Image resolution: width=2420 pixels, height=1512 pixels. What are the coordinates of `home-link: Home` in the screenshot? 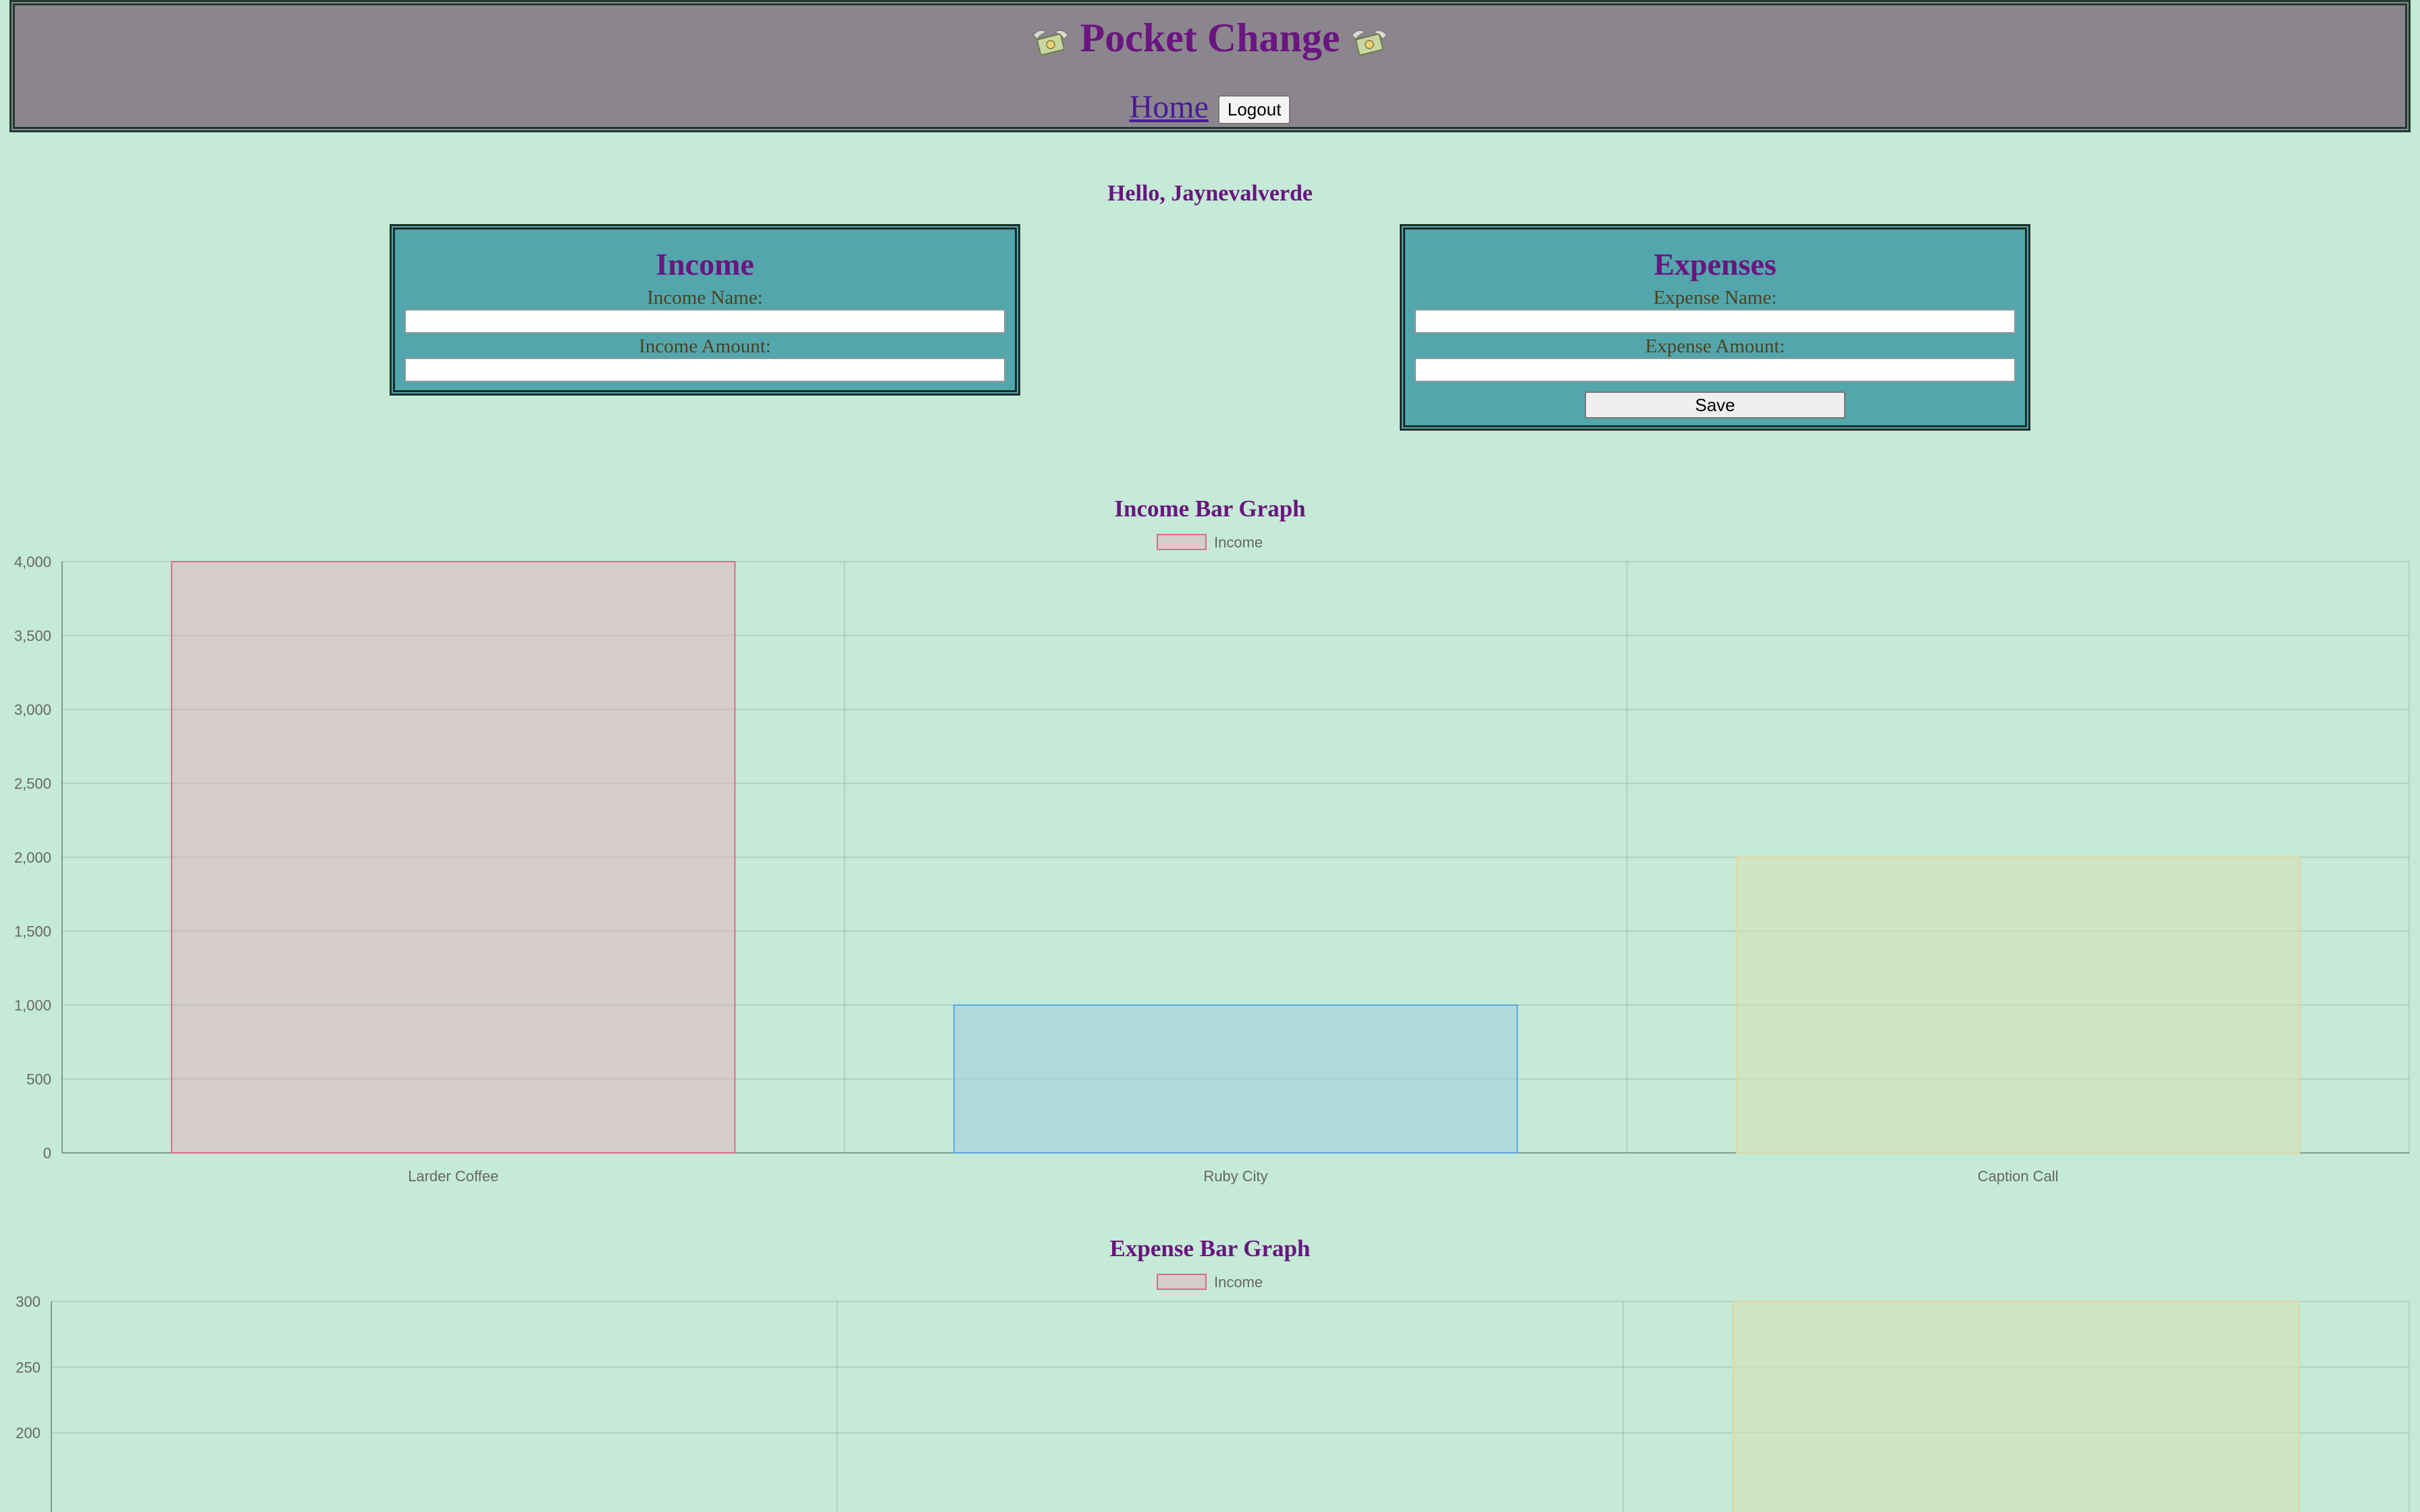 It's located at (1169, 107).